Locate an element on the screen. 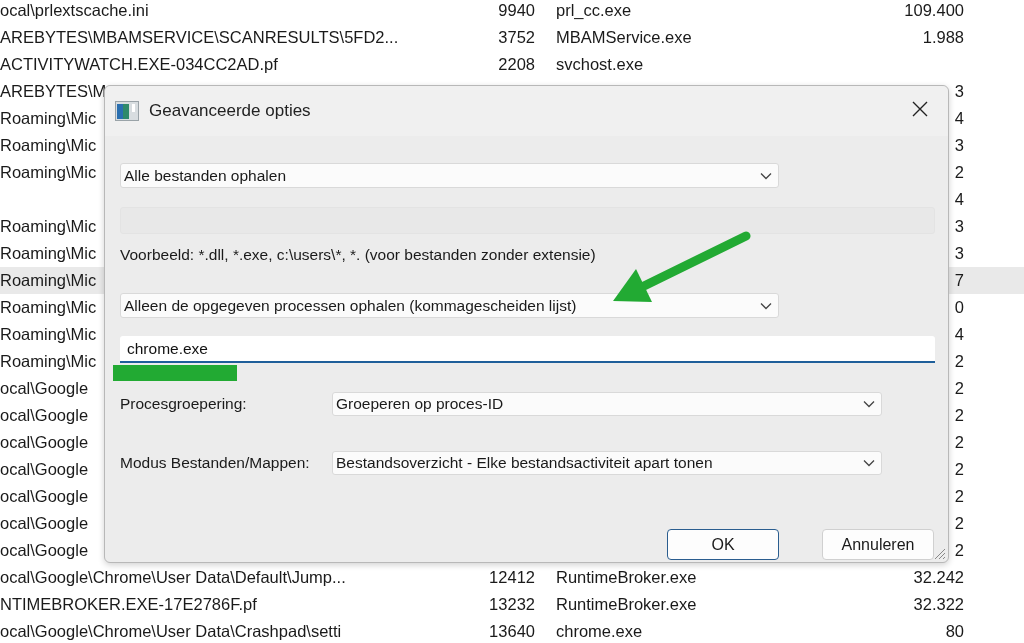 This screenshot has width=1024, height=643. table-cell: svchost.exe is located at coordinates (600, 64).